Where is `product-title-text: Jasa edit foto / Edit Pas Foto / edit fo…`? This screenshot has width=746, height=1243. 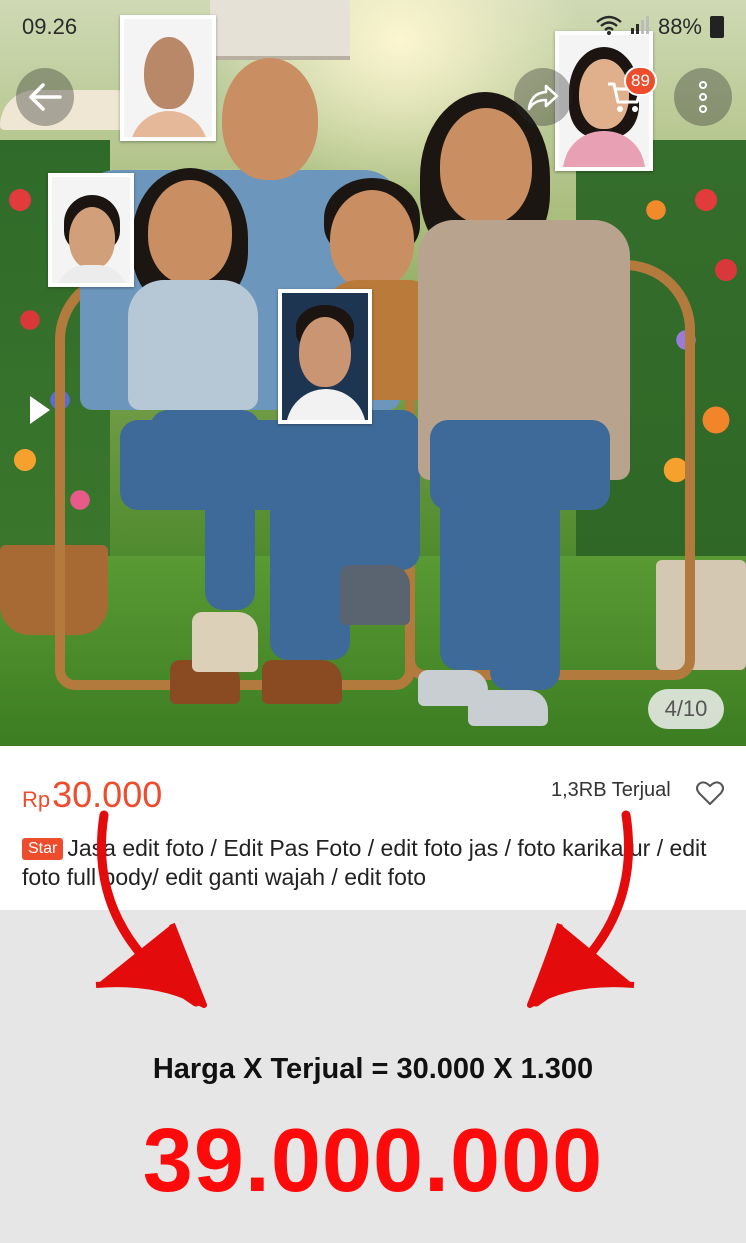
product-title-text: Jasa edit foto / Edit Pas Foto / edit fo… is located at coordinates (364, 862).